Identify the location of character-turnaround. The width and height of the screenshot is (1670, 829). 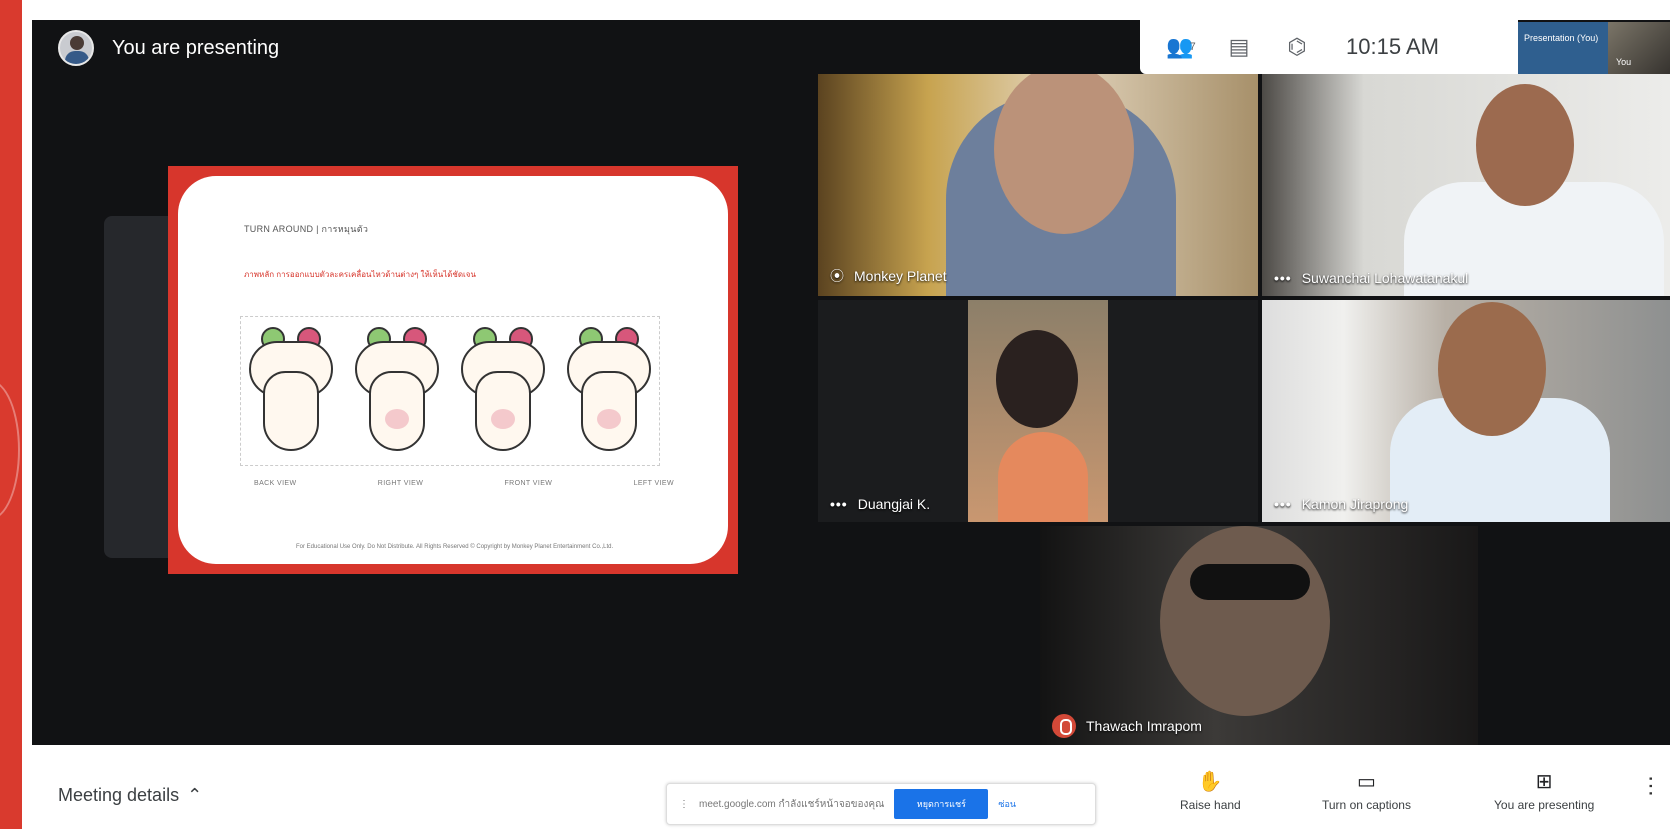
(450, 391).